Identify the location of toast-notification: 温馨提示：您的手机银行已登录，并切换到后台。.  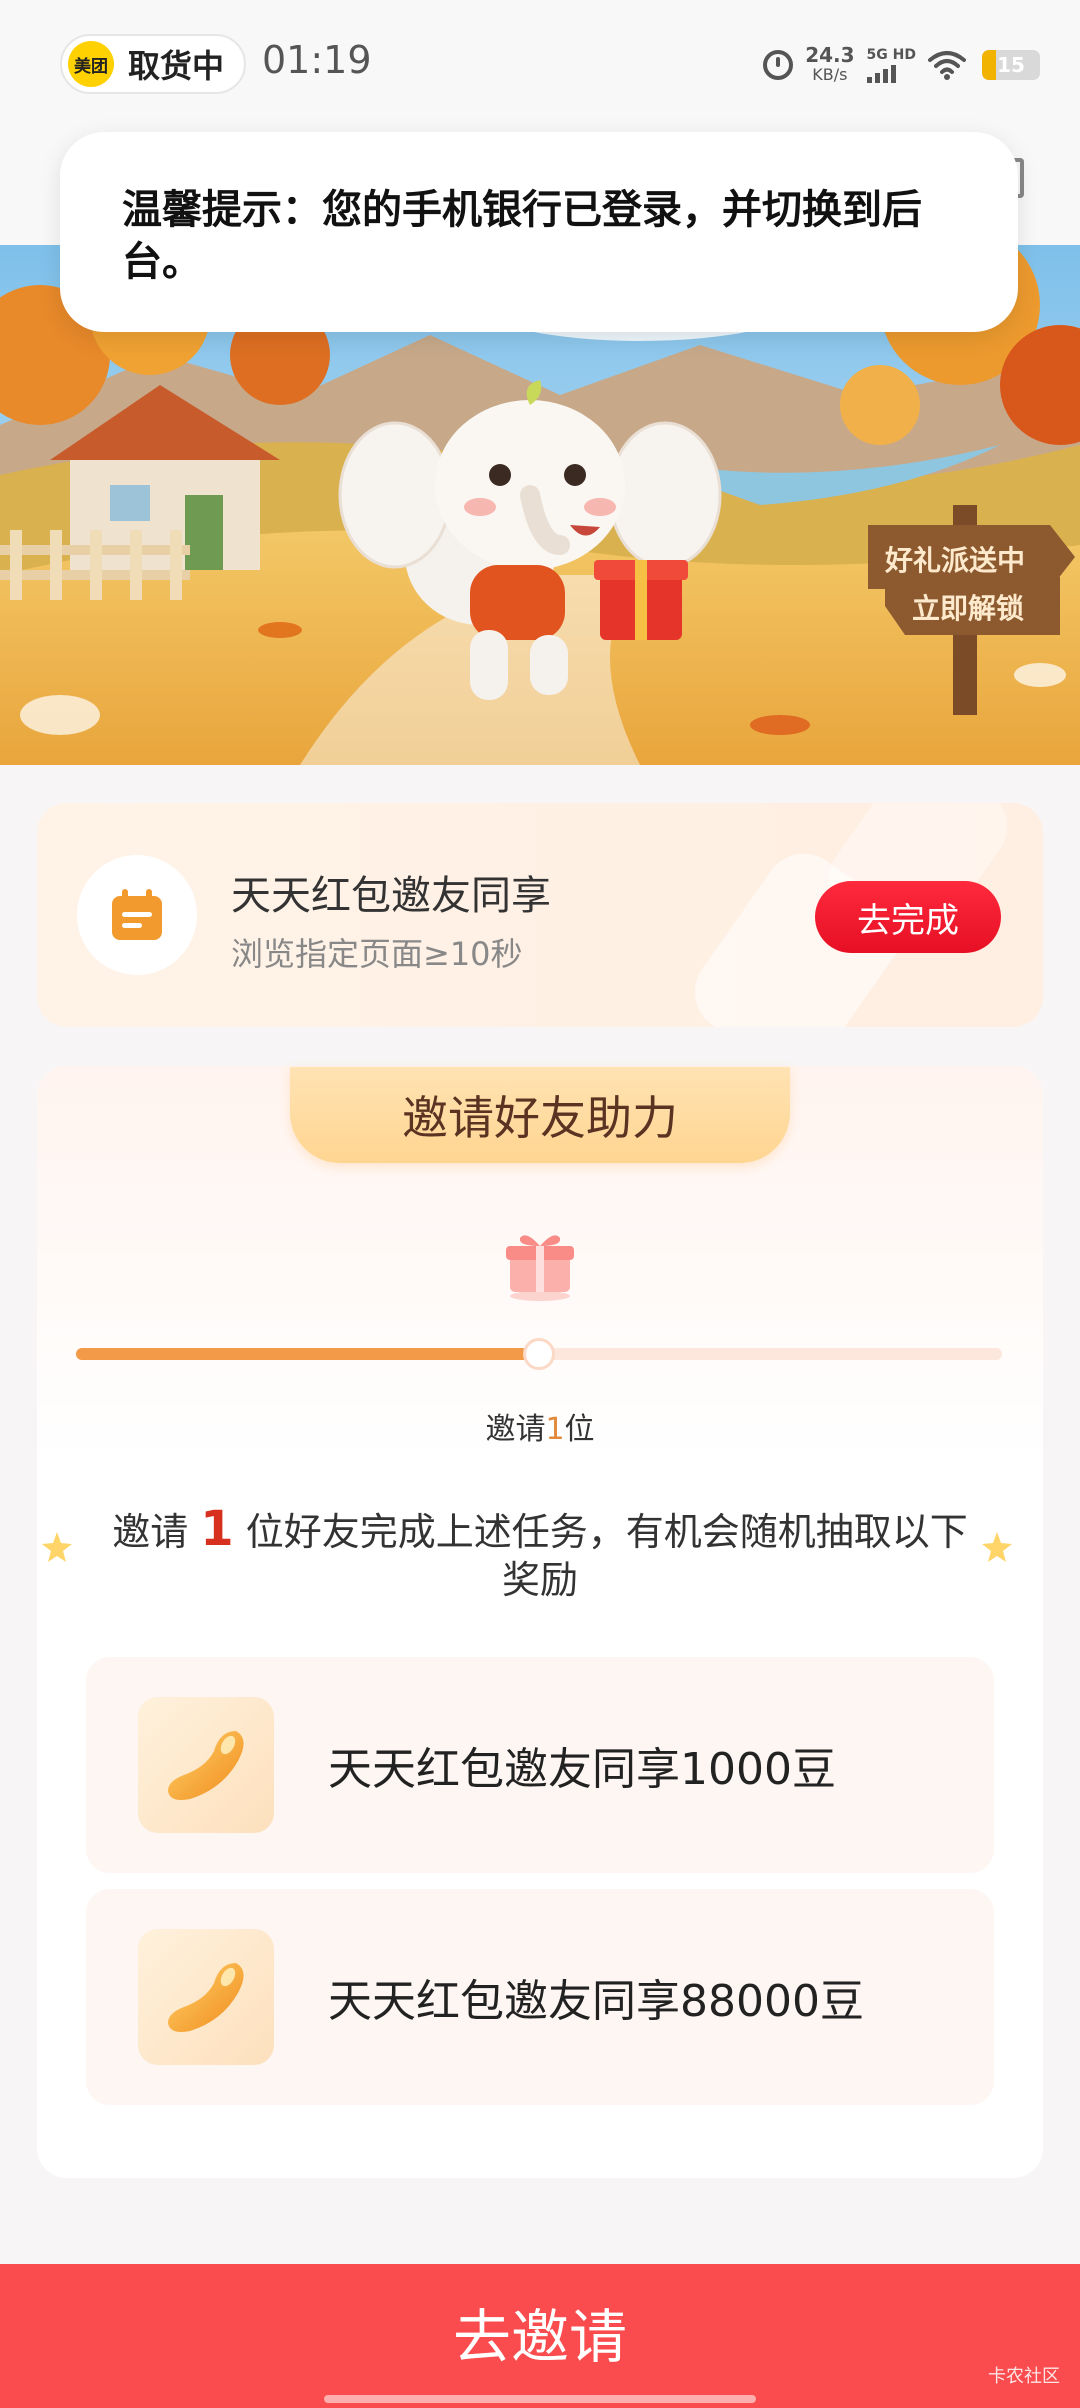
(539, 232).